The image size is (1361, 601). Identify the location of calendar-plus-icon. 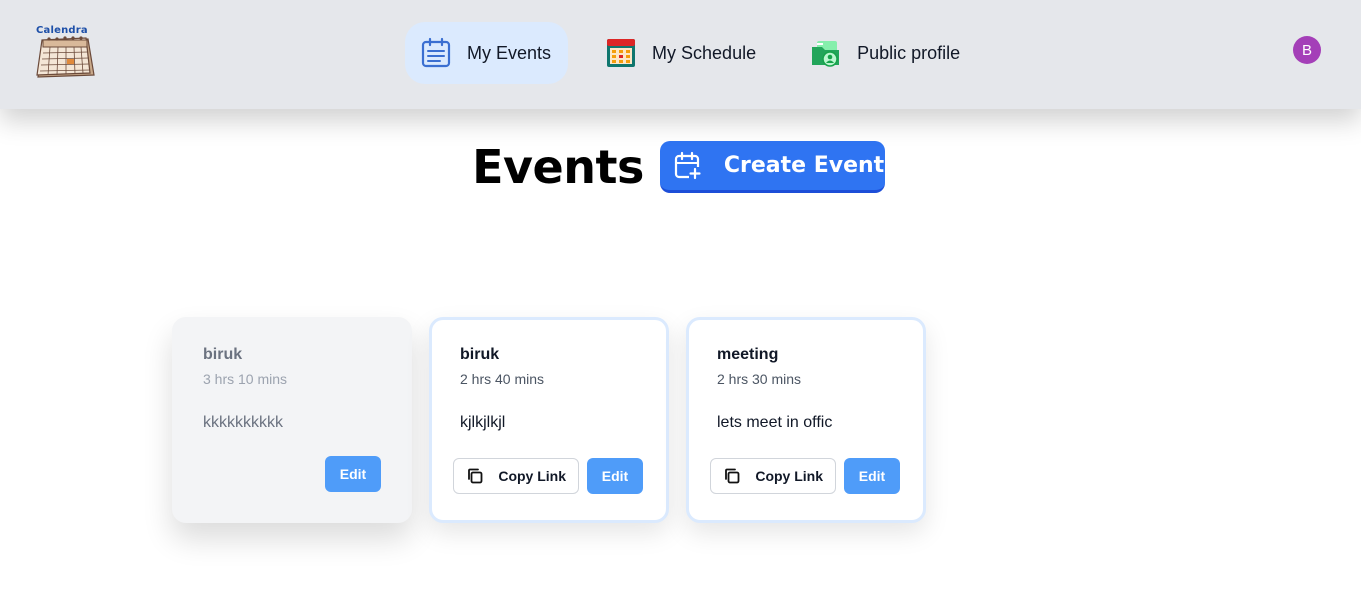
(689, 166).